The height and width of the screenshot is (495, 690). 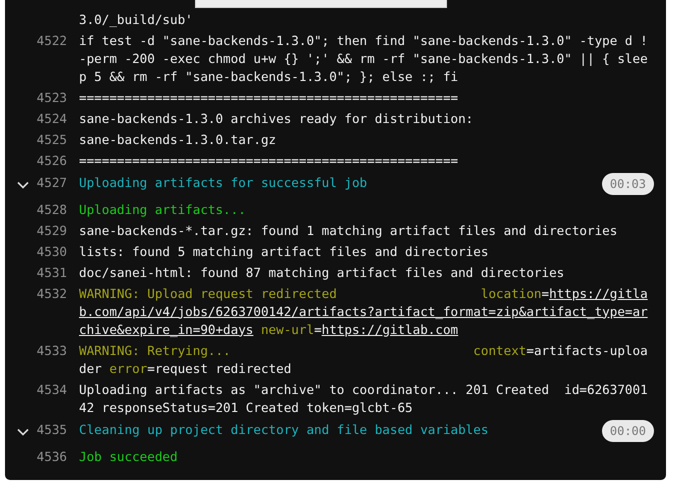 What do you see at coordinates (283, 251) in the screenshot?
I see `log-text: lists: found 5 matching artifact files and directories` at bounding box center [283, 251].